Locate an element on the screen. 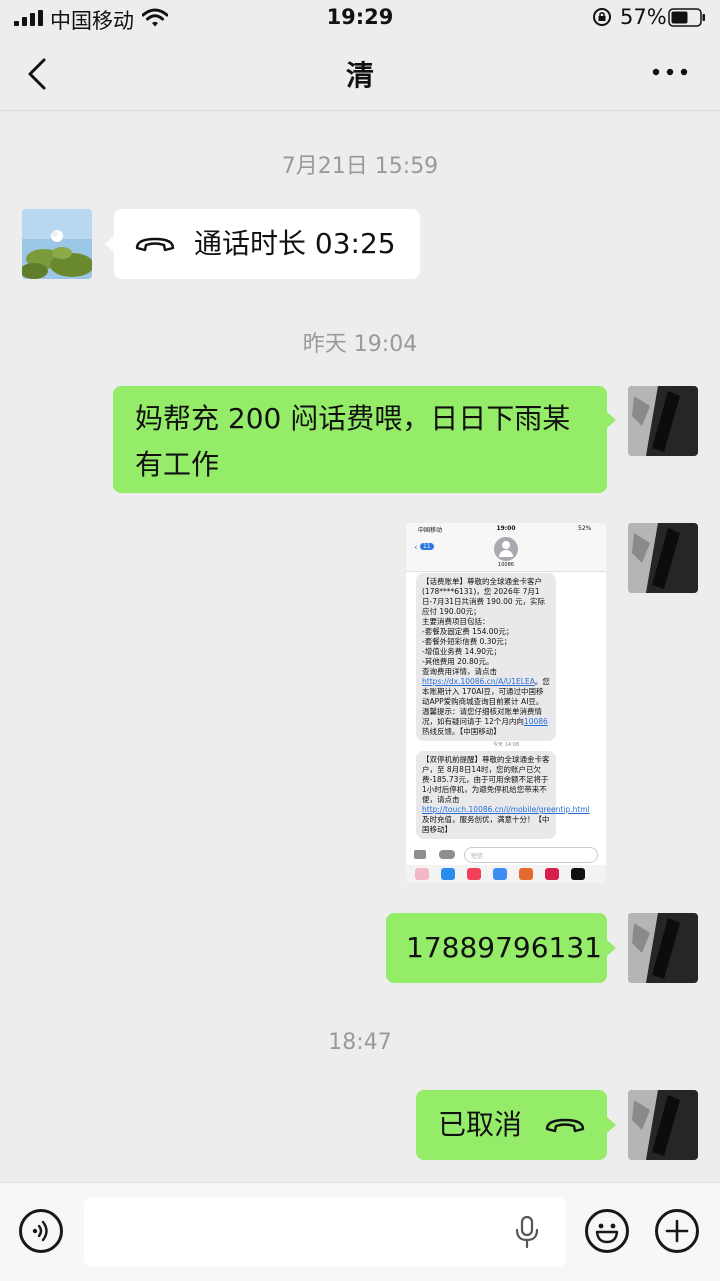 This screenshot has height=1281, width=720. more-options-icon is located at coordinates (670, 72).